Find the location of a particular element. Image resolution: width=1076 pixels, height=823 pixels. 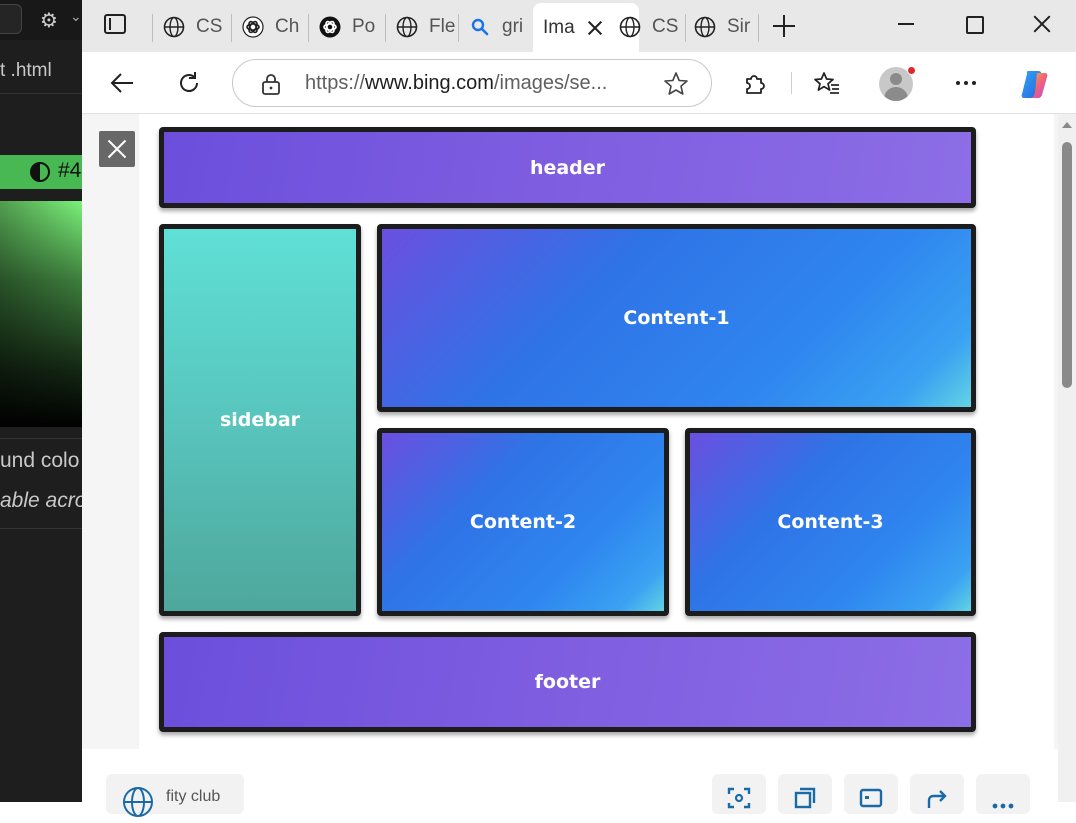

source-label: fity club is located at coordinates (193, 796).